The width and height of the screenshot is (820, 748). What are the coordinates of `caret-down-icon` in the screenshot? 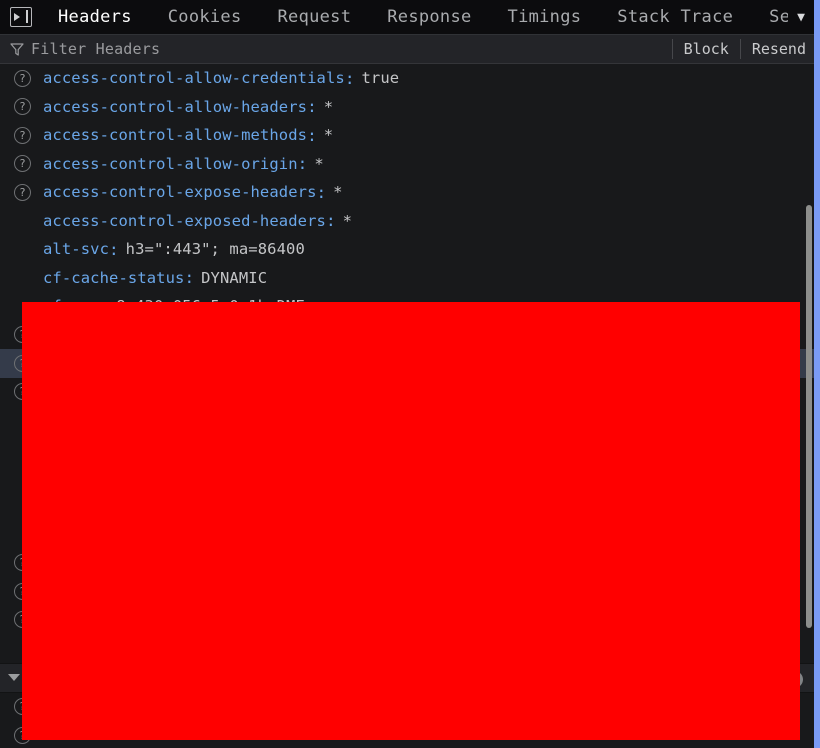 It's located at (14, 677).